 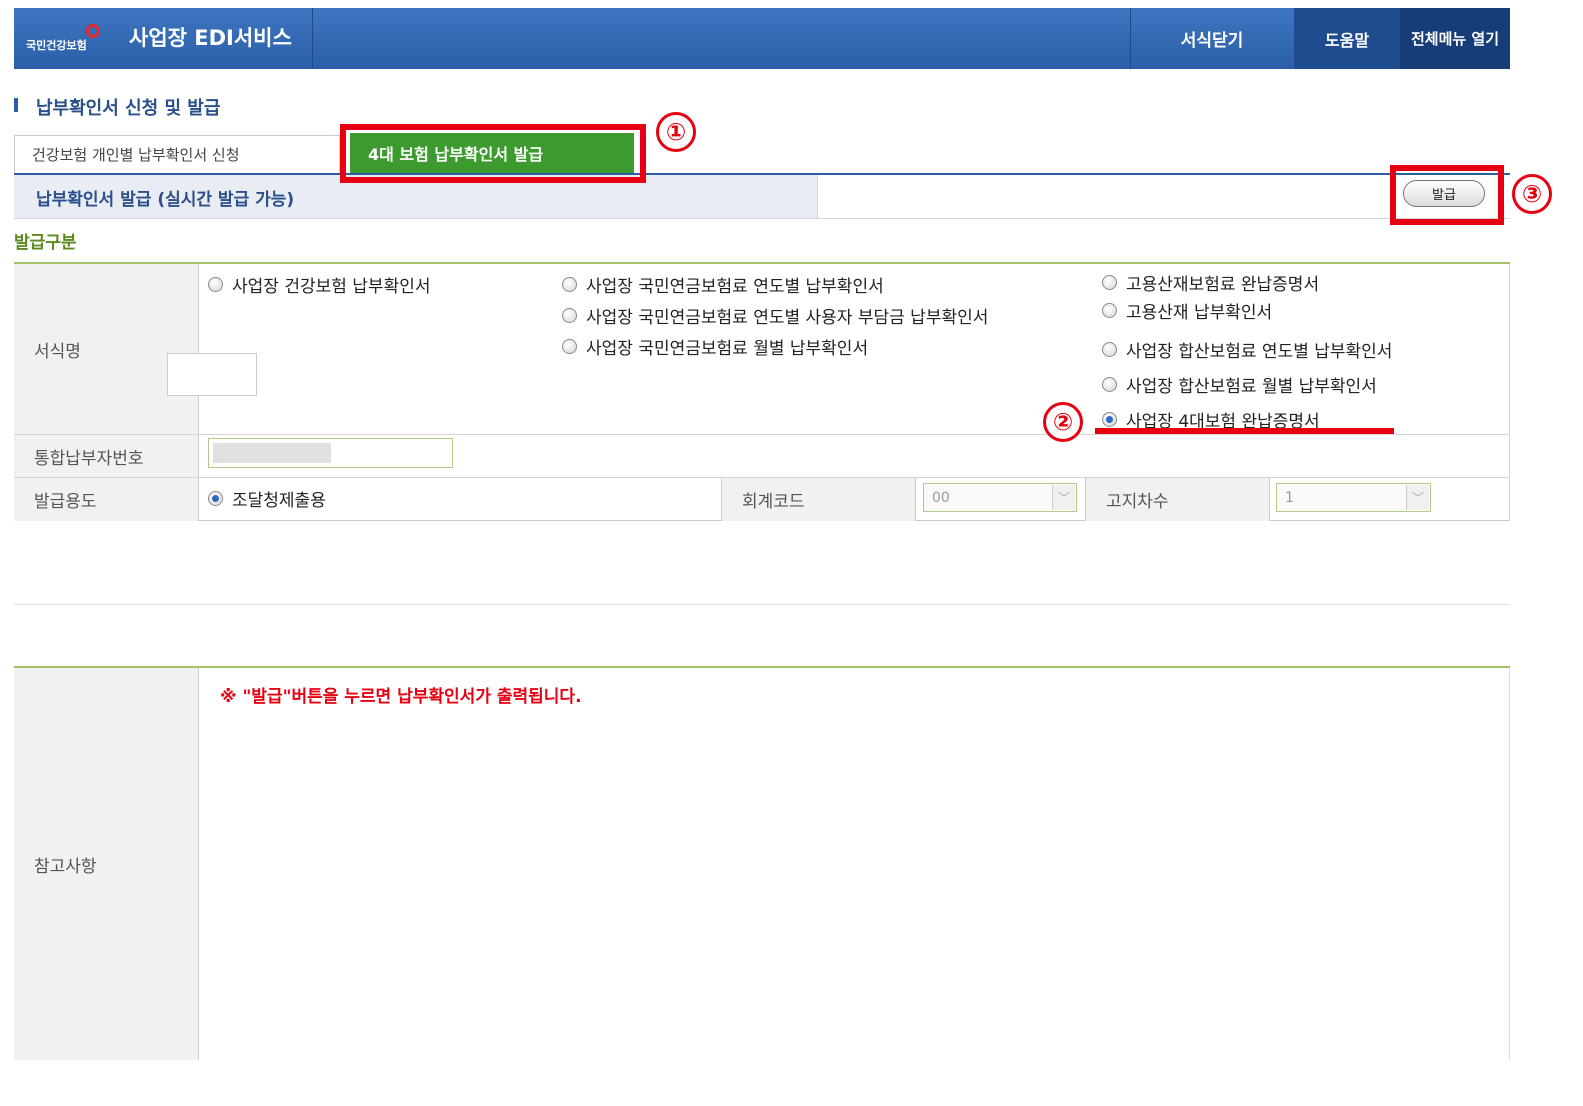 I want to click on nhis-logo-icon: 국민건강보험, so click(x=66, y=39).